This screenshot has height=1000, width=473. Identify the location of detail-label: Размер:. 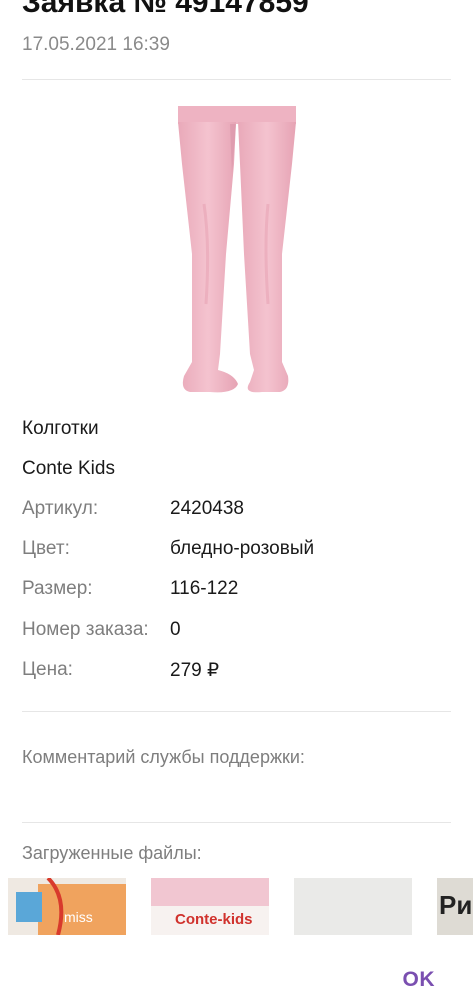
(57, 588).